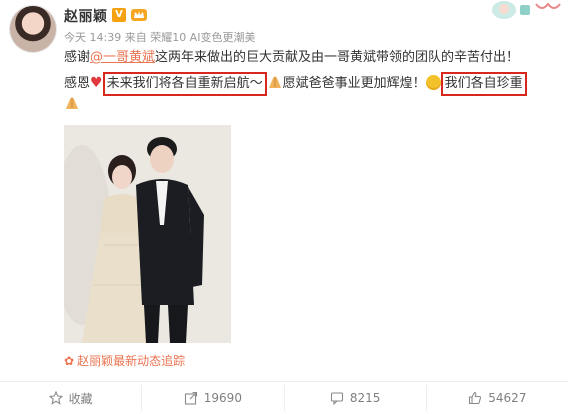  I want to click on post-text-line-2: 感恩♥ 未来我们将各自重新启航～ 愿斌爸爸事业更加辉煌！ 我们各自珍重, so click(295, 84).